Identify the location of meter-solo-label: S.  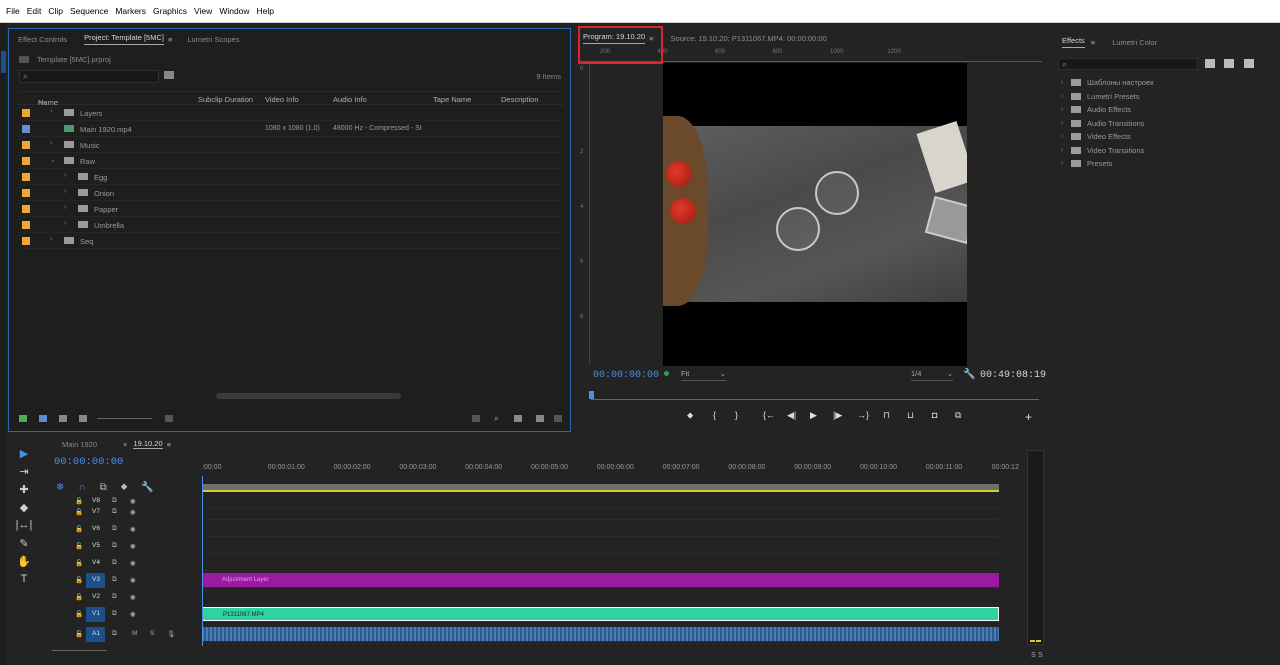
(1033, 655).